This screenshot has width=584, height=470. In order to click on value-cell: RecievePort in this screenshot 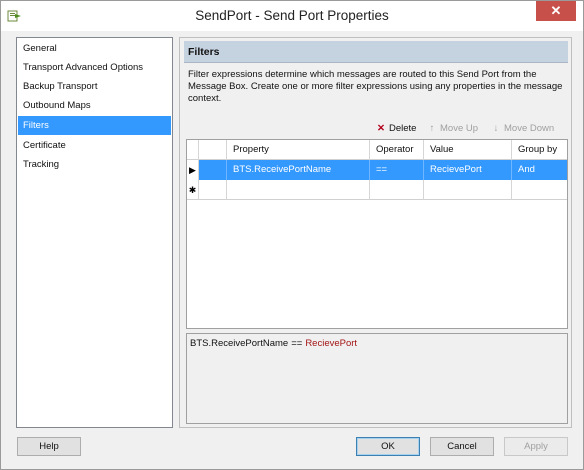, I will do `click(468, 170)`.